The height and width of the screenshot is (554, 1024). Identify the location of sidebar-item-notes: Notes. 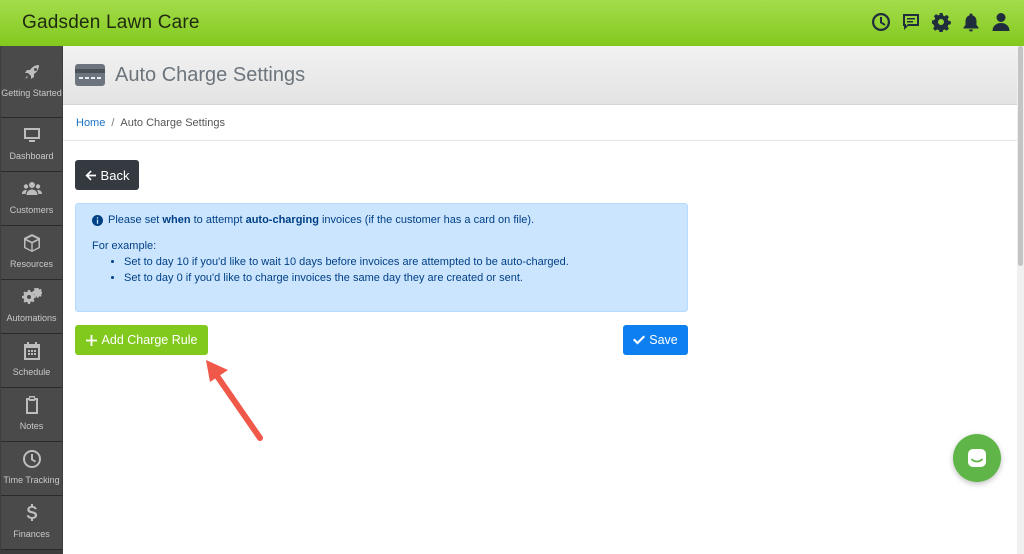
(31, 415).